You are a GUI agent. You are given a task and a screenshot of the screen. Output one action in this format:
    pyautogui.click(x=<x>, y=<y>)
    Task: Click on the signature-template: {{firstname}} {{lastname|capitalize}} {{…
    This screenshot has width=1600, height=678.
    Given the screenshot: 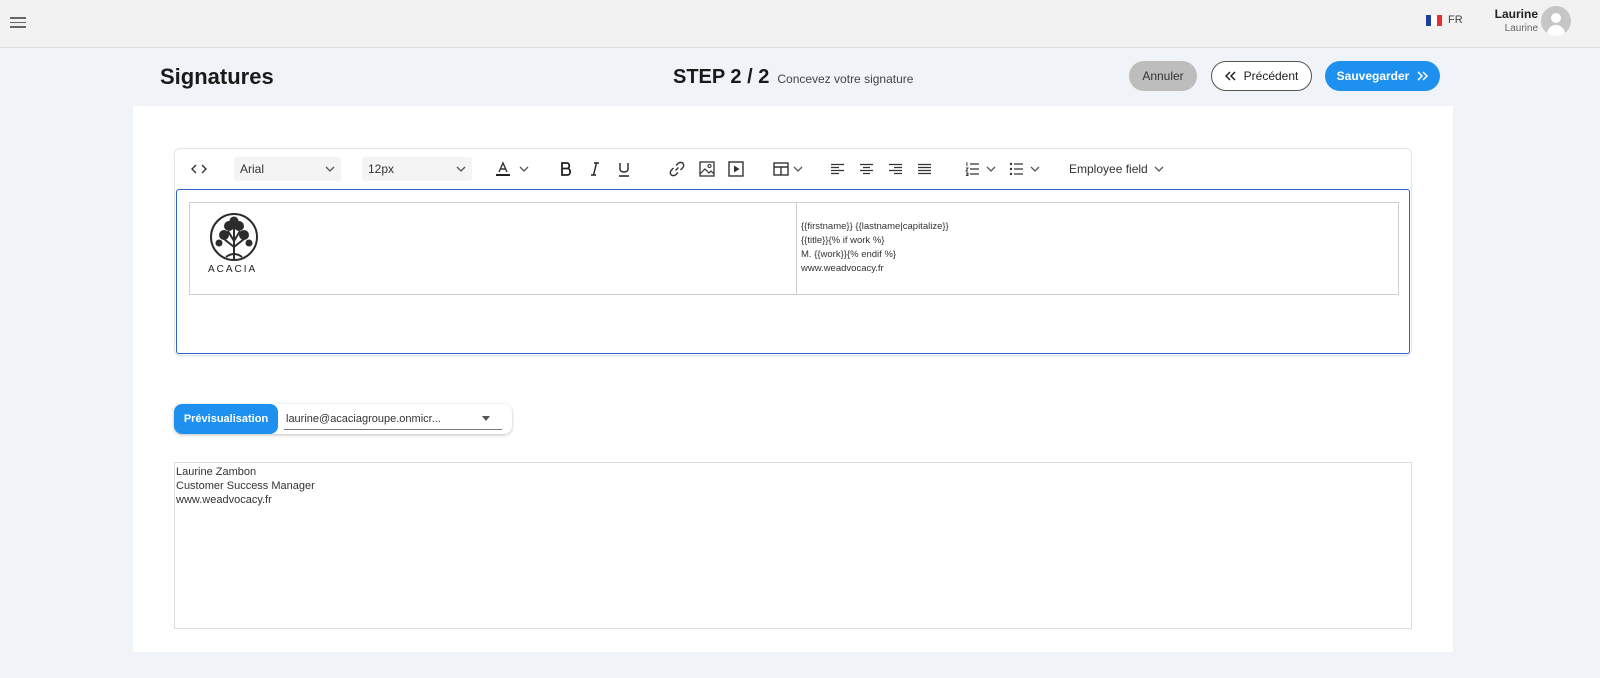 What is the action you would take?
    pyautogui.click(x=875, y=248)
    